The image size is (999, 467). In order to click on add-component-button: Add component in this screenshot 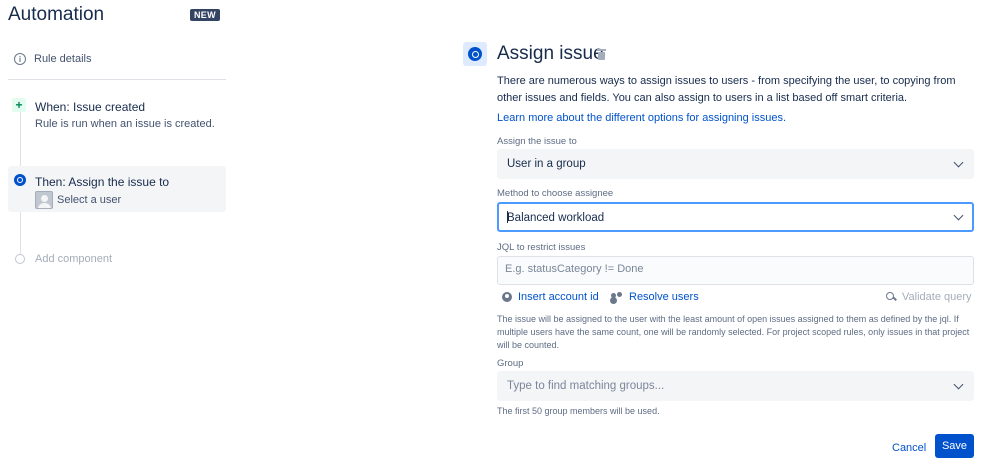, I will do `click(63, 259)`.